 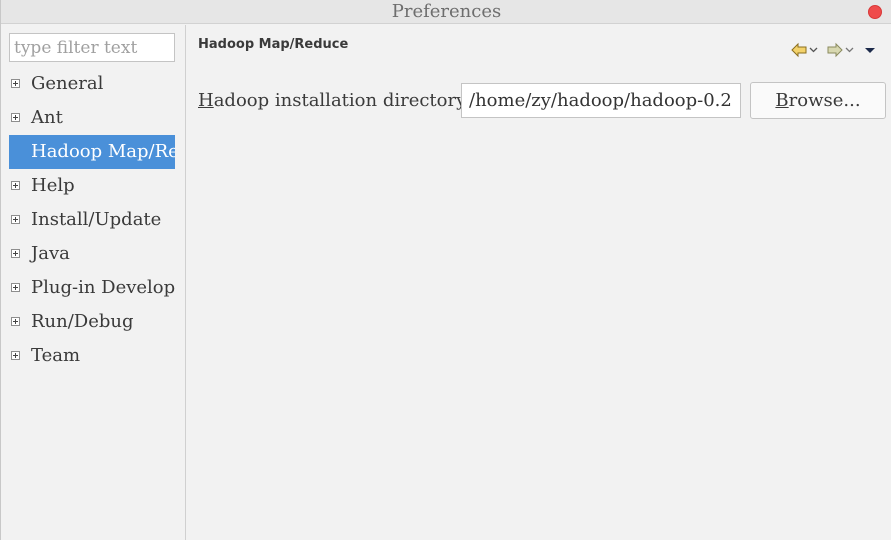 I want to click on tree-item-label: General, so click(x=67, y=83).